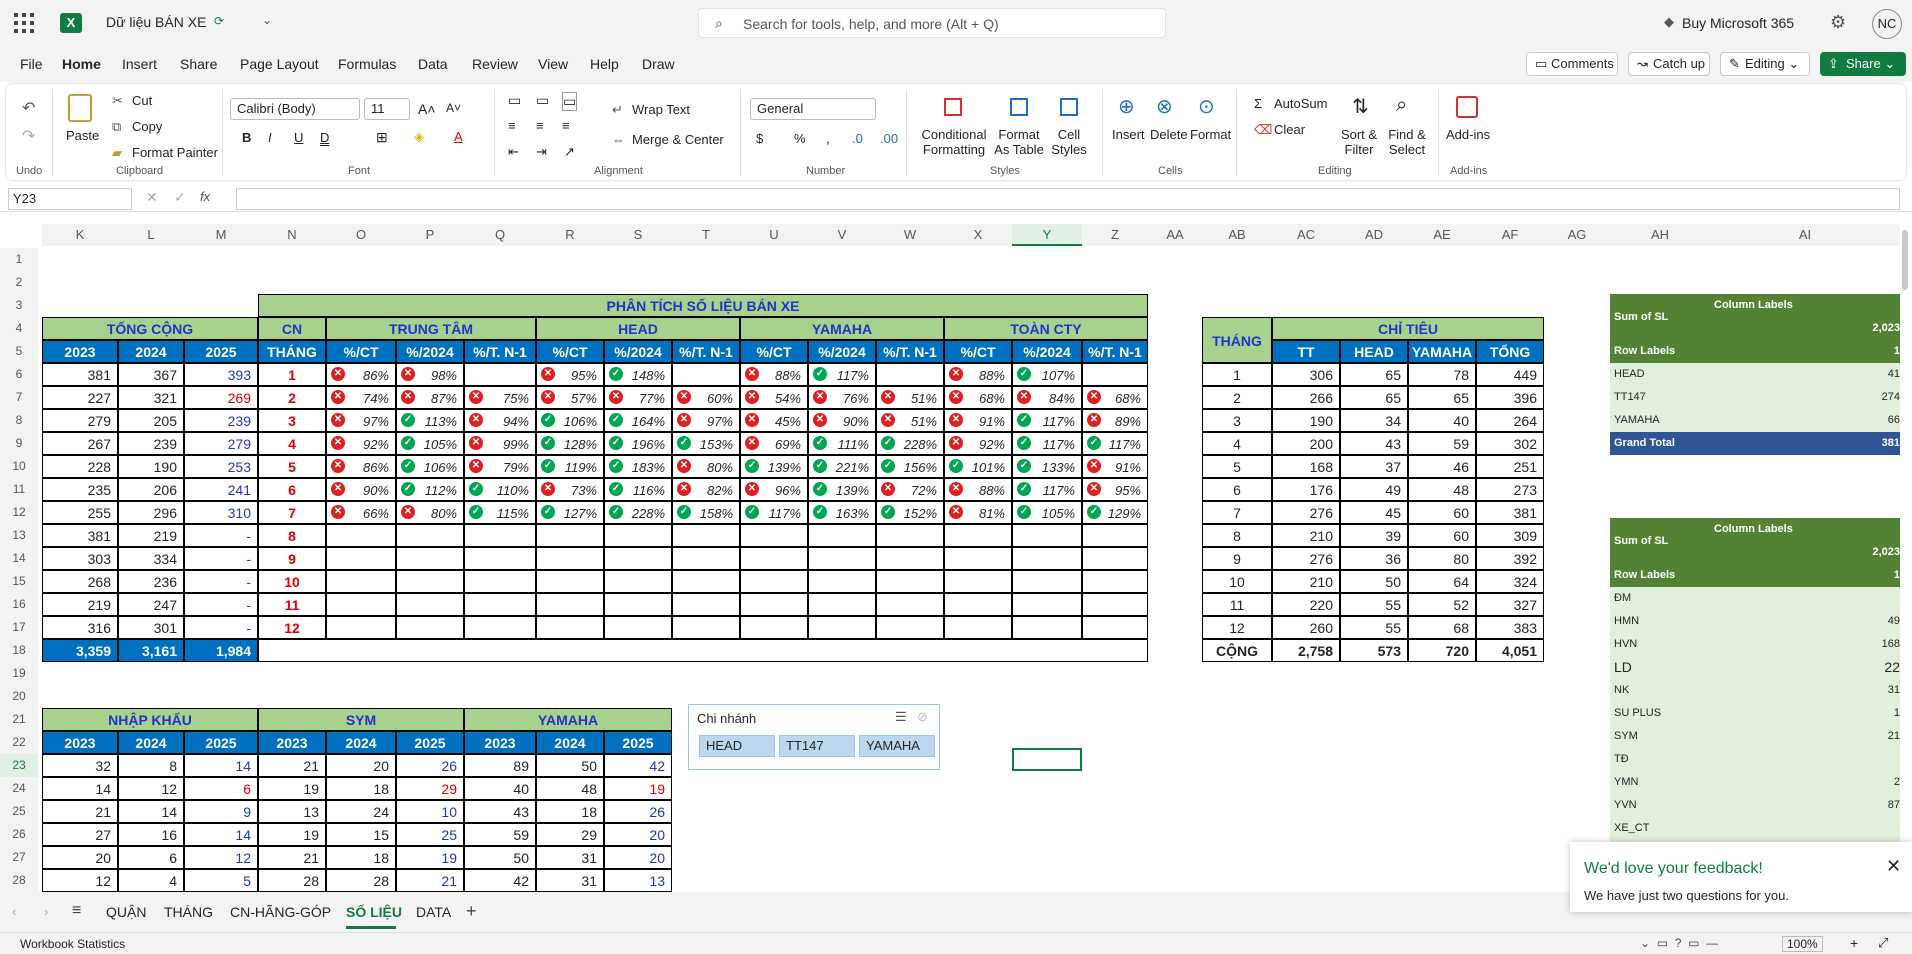  What do you see at coordinates (19, 466) in the screenshot?
I see `row-header: 10` at bounding box center [19, 466].